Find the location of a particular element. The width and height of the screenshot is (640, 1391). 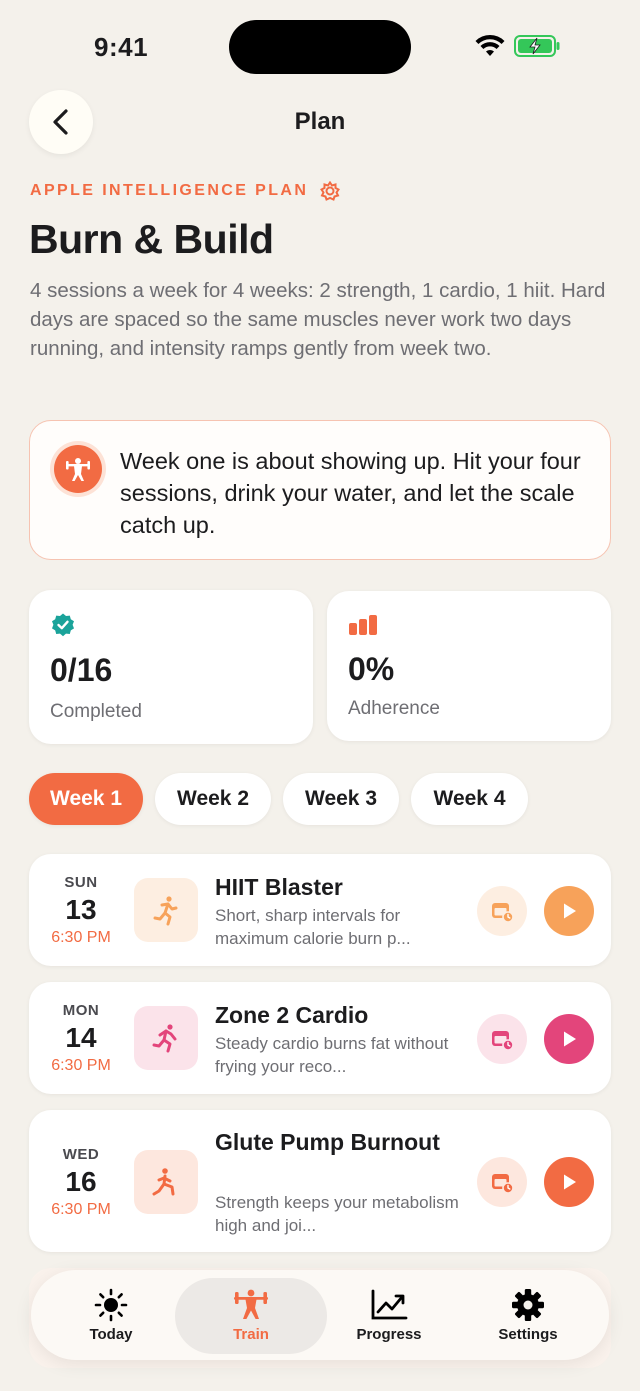

plan-eyebrow-label: APPLE INTELLIGENCE PLAN is located at coordinates (169, 190).